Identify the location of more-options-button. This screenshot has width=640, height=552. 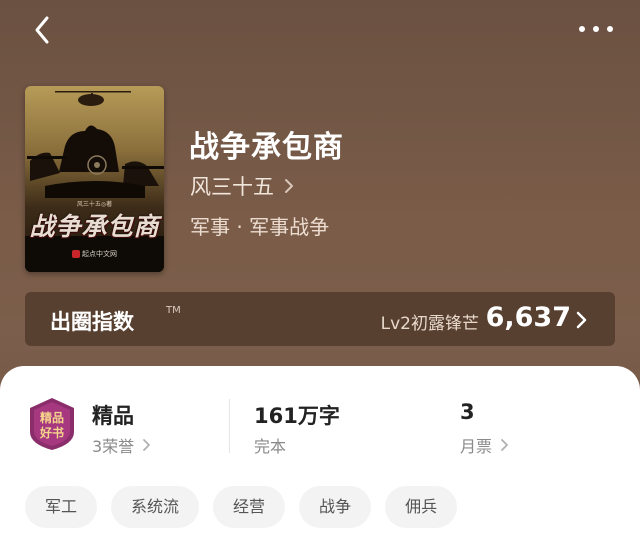
(596, 29).